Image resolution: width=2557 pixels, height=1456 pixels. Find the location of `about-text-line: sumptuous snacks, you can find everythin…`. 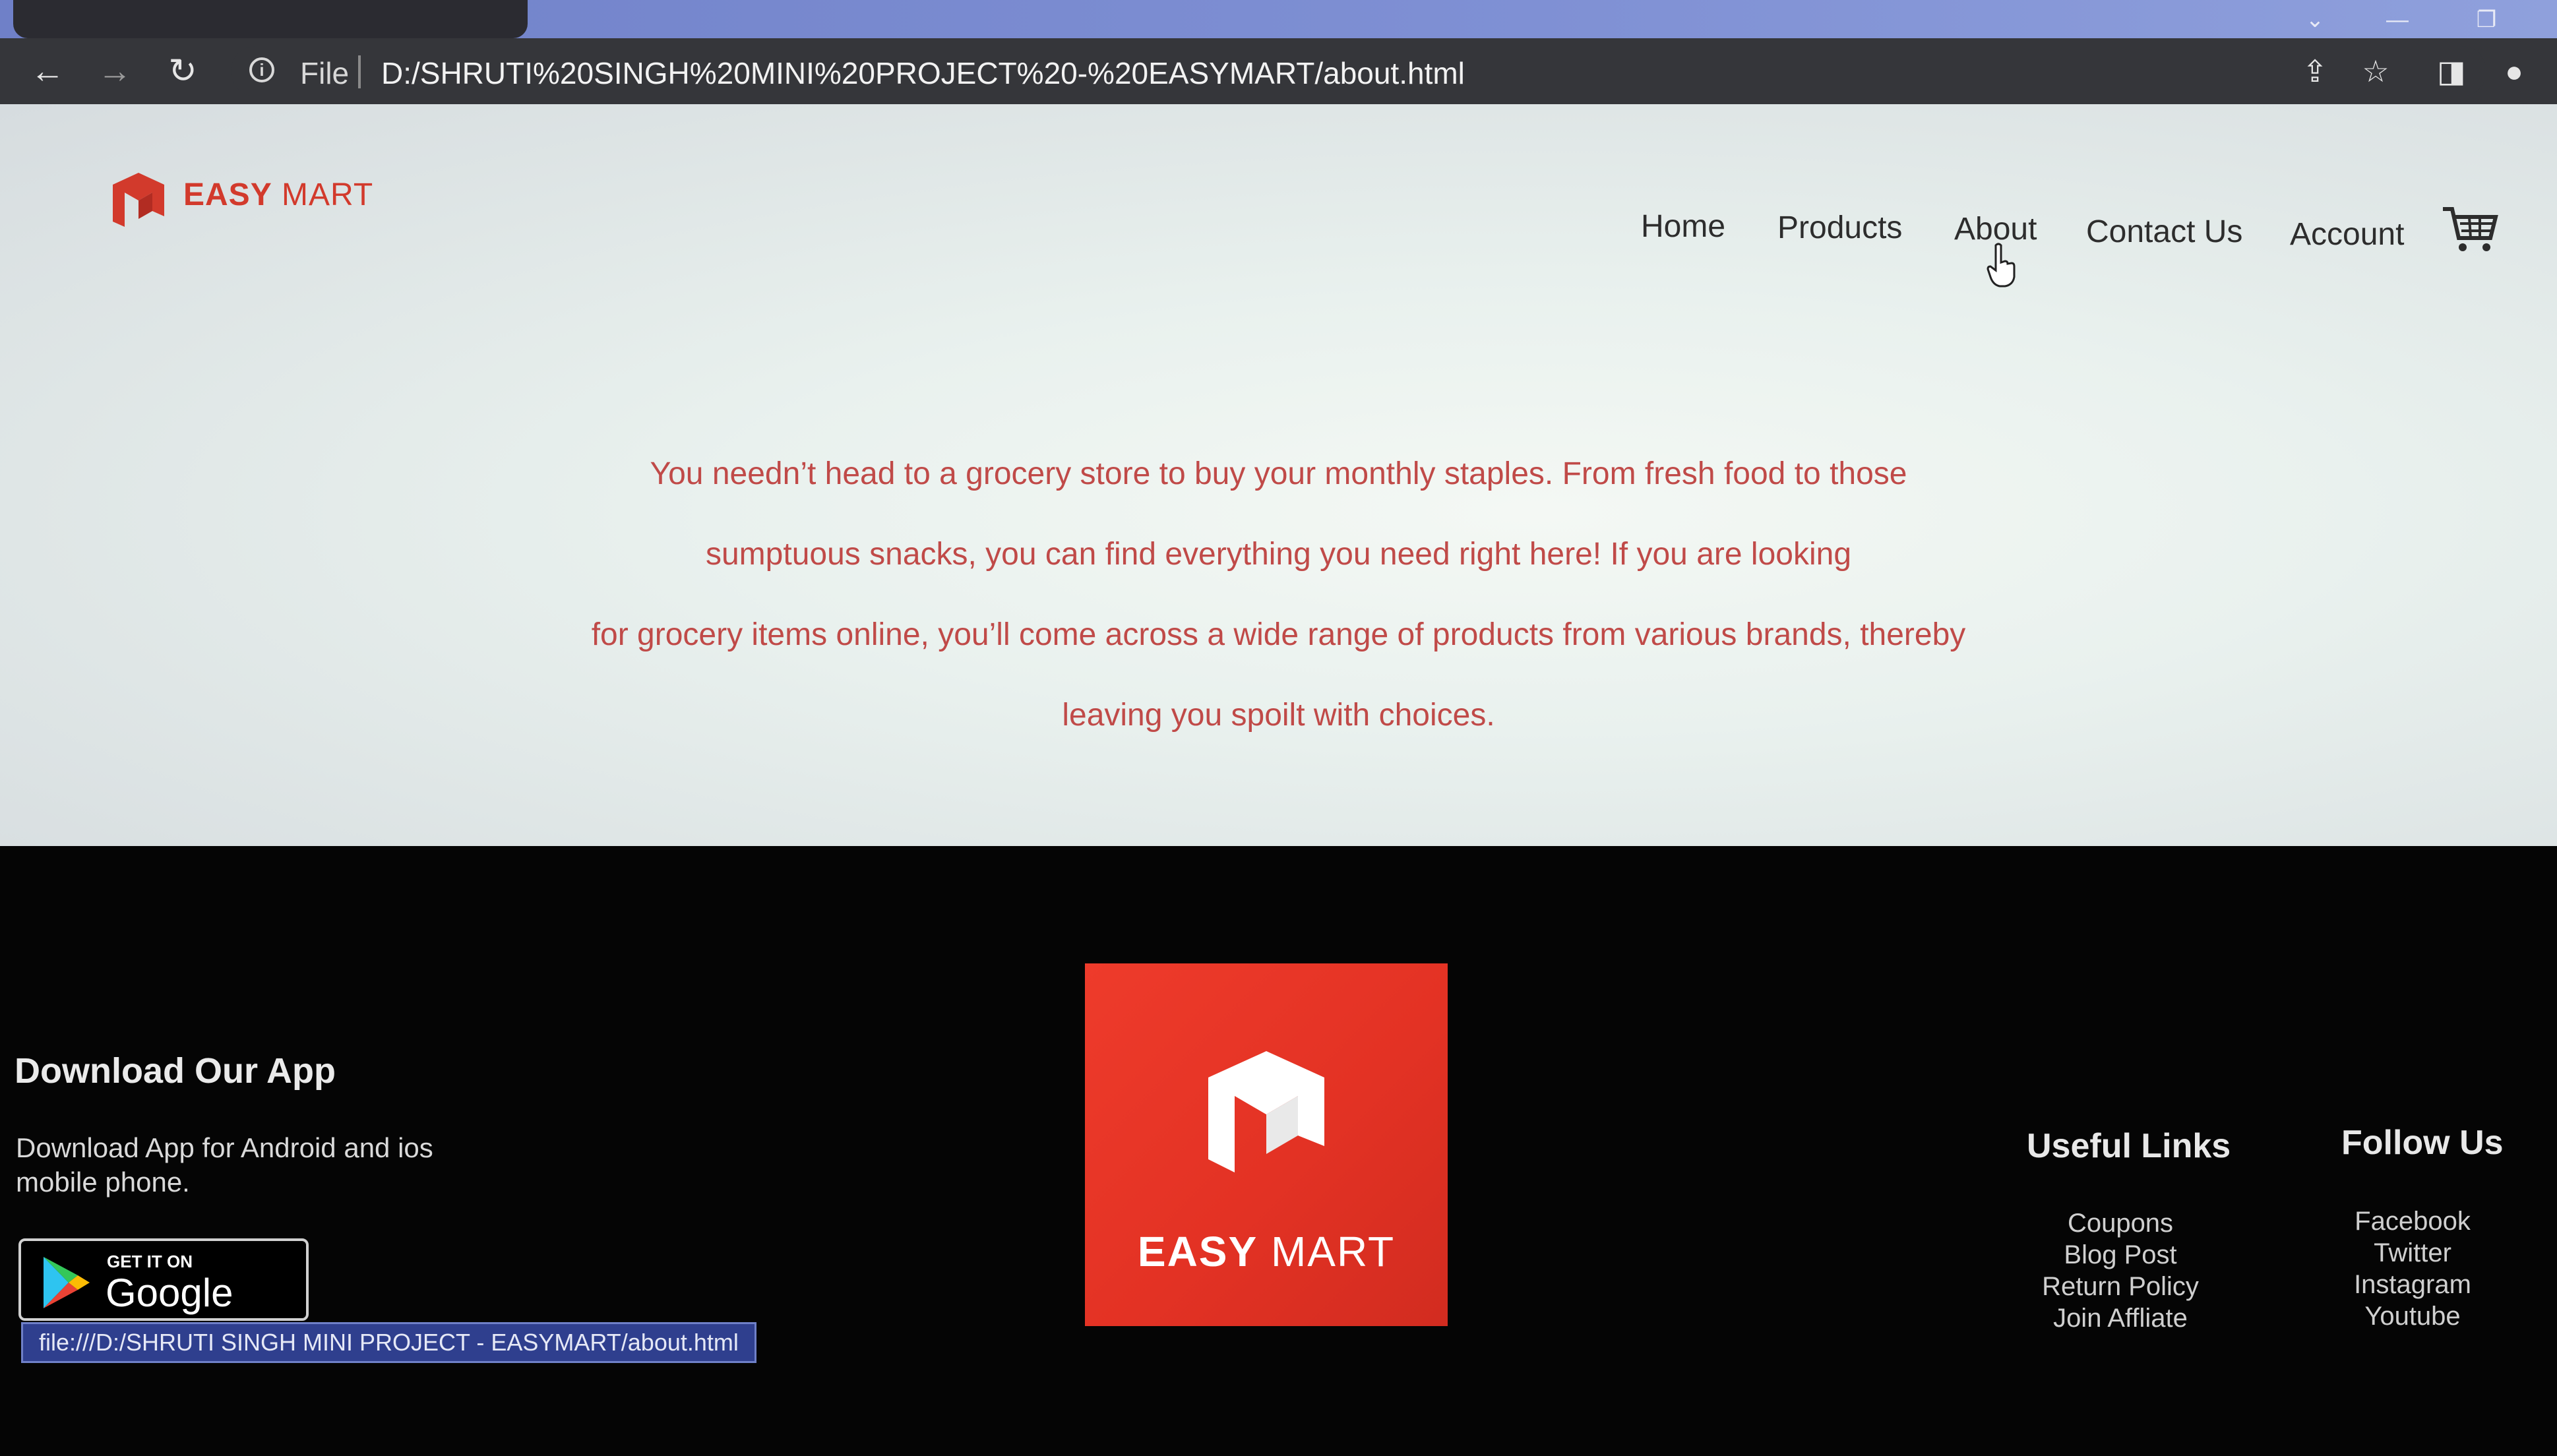

about-text-line: sumptuous snacks, you can find everythin… is located at coordinates (1278, 554).